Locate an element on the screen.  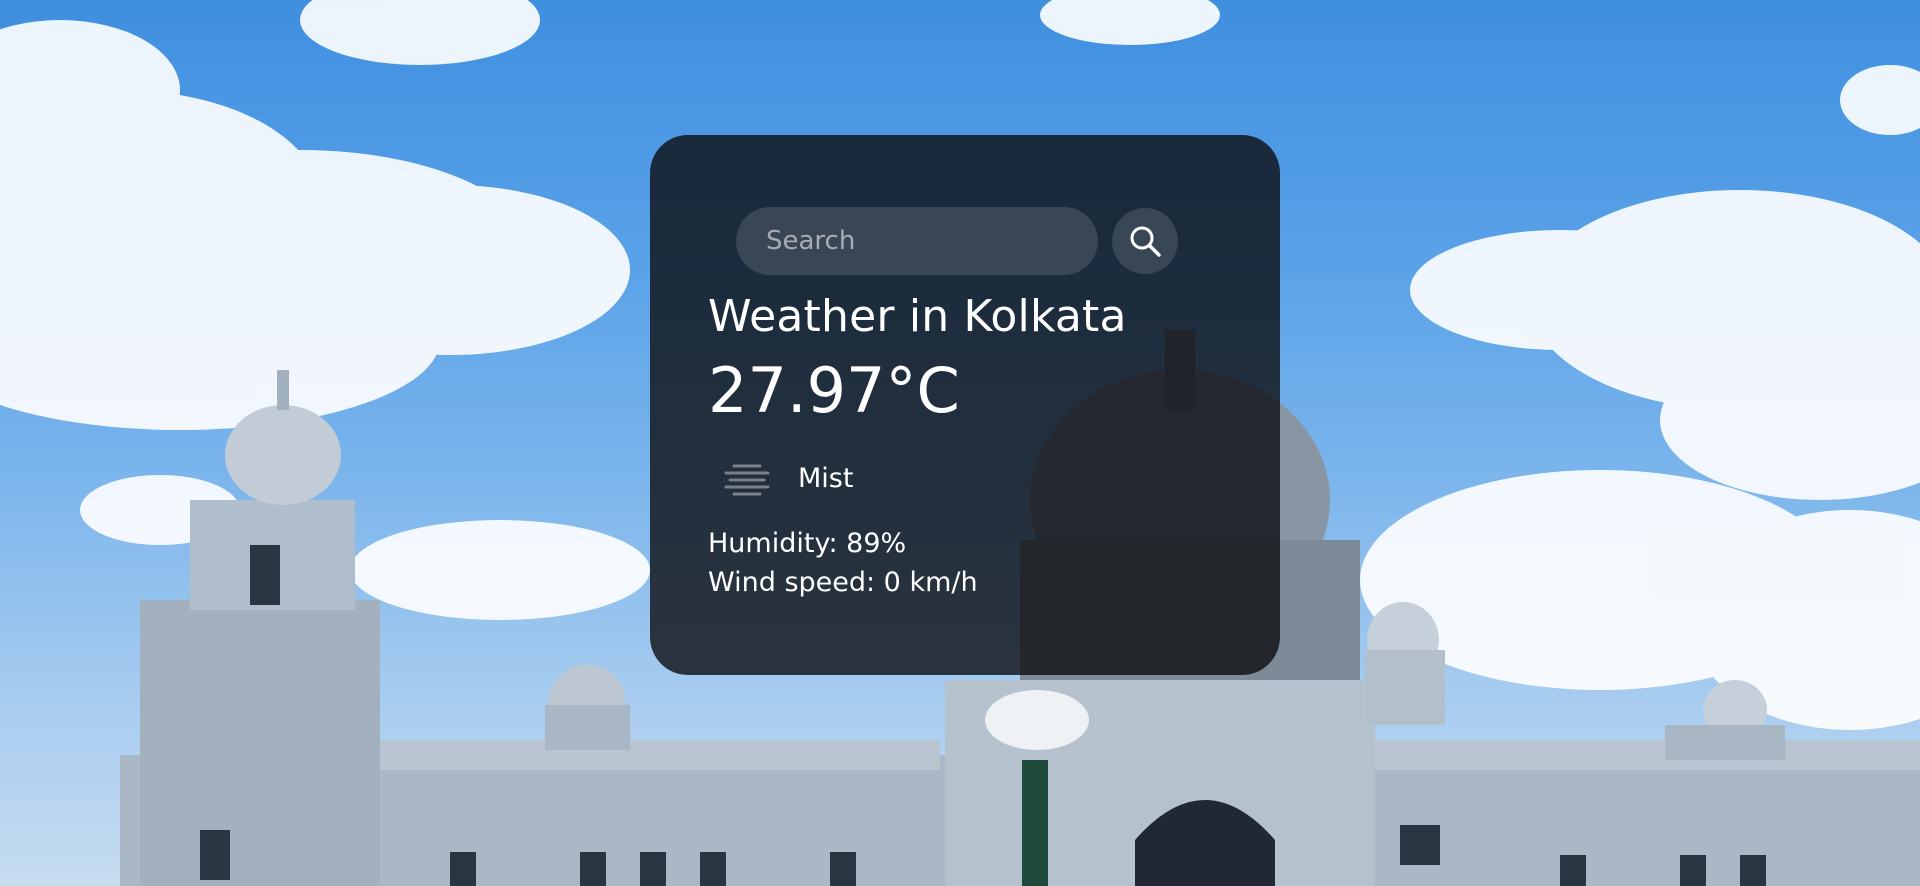
city-title: Weather in Kolkata is located at coordinates (917, 316).